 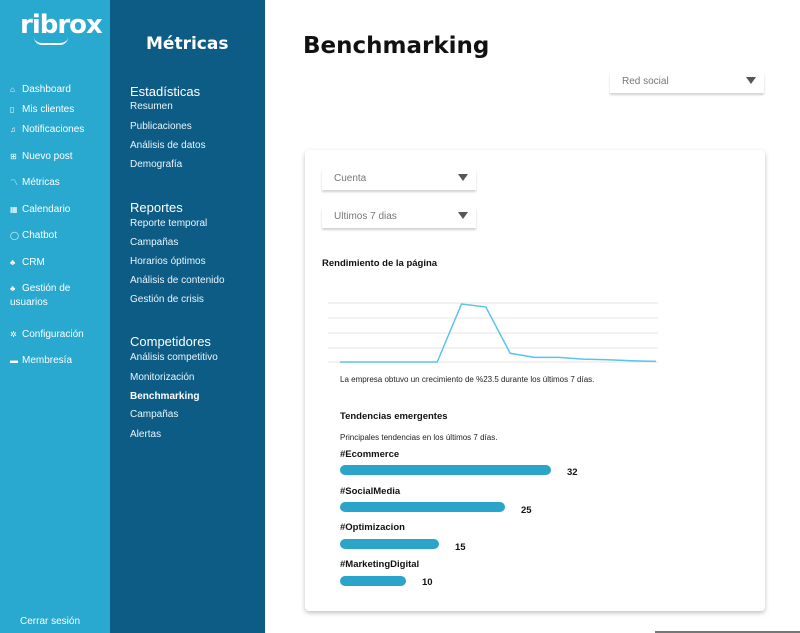 I want to click on group-heading-competidores: Competidores, so click(x=170, y=341).